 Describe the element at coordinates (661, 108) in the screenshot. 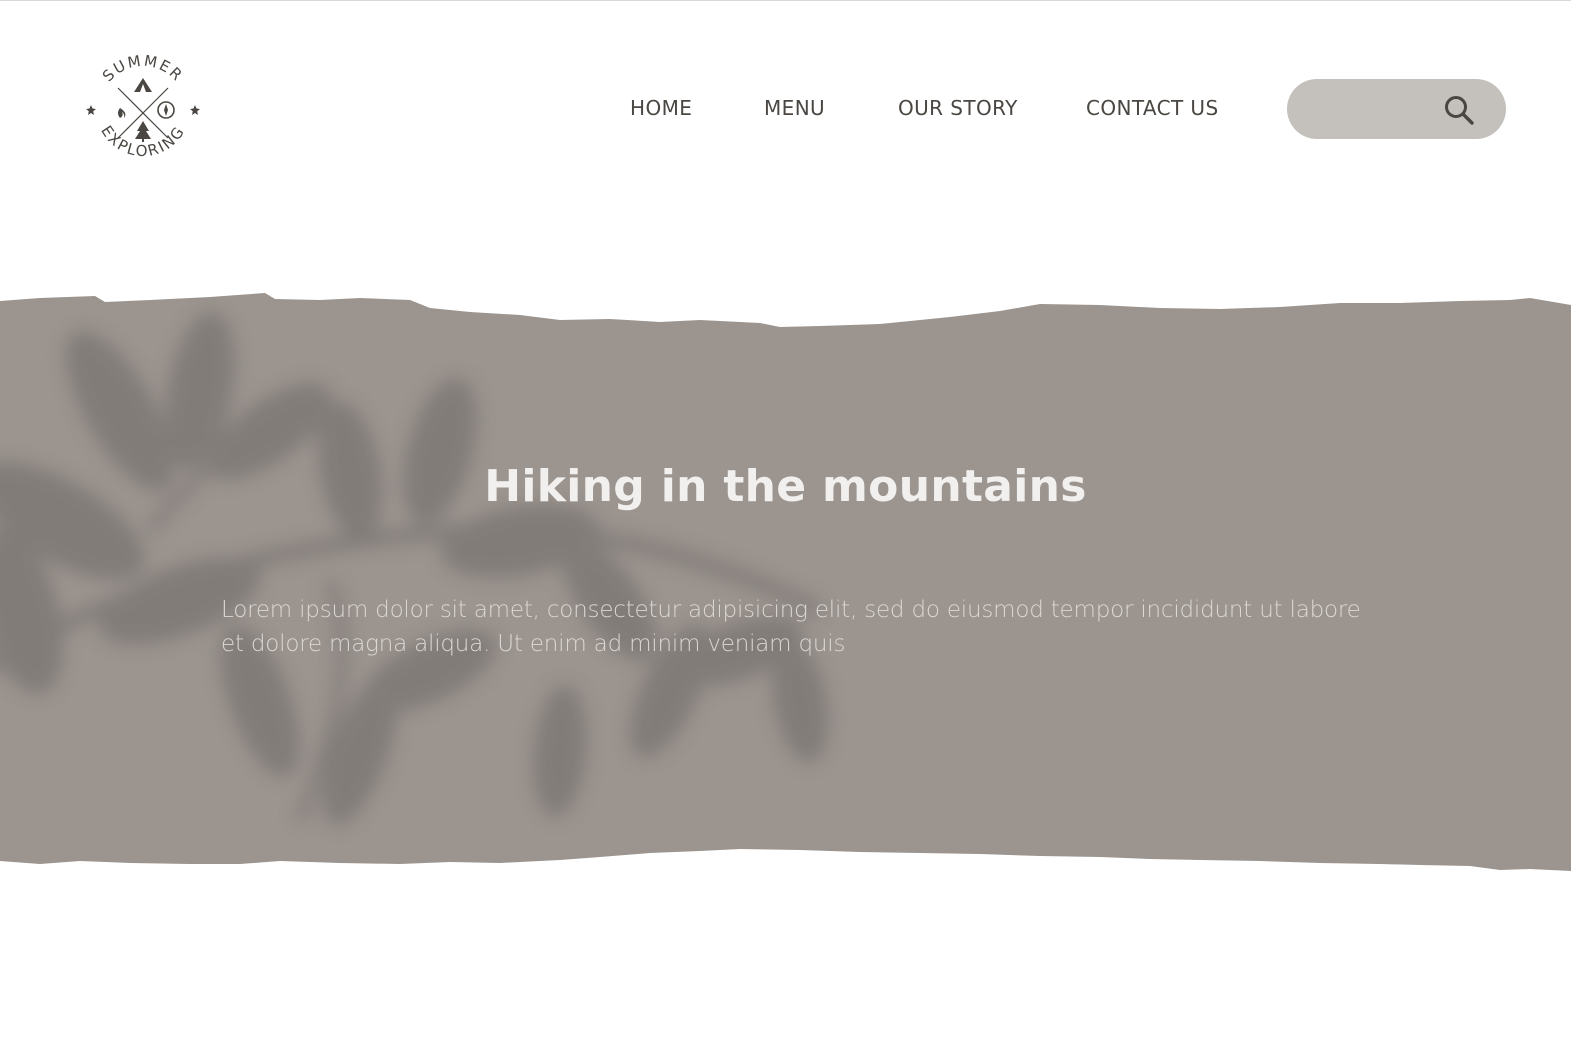

I see `nav-home: HOME` at that location.